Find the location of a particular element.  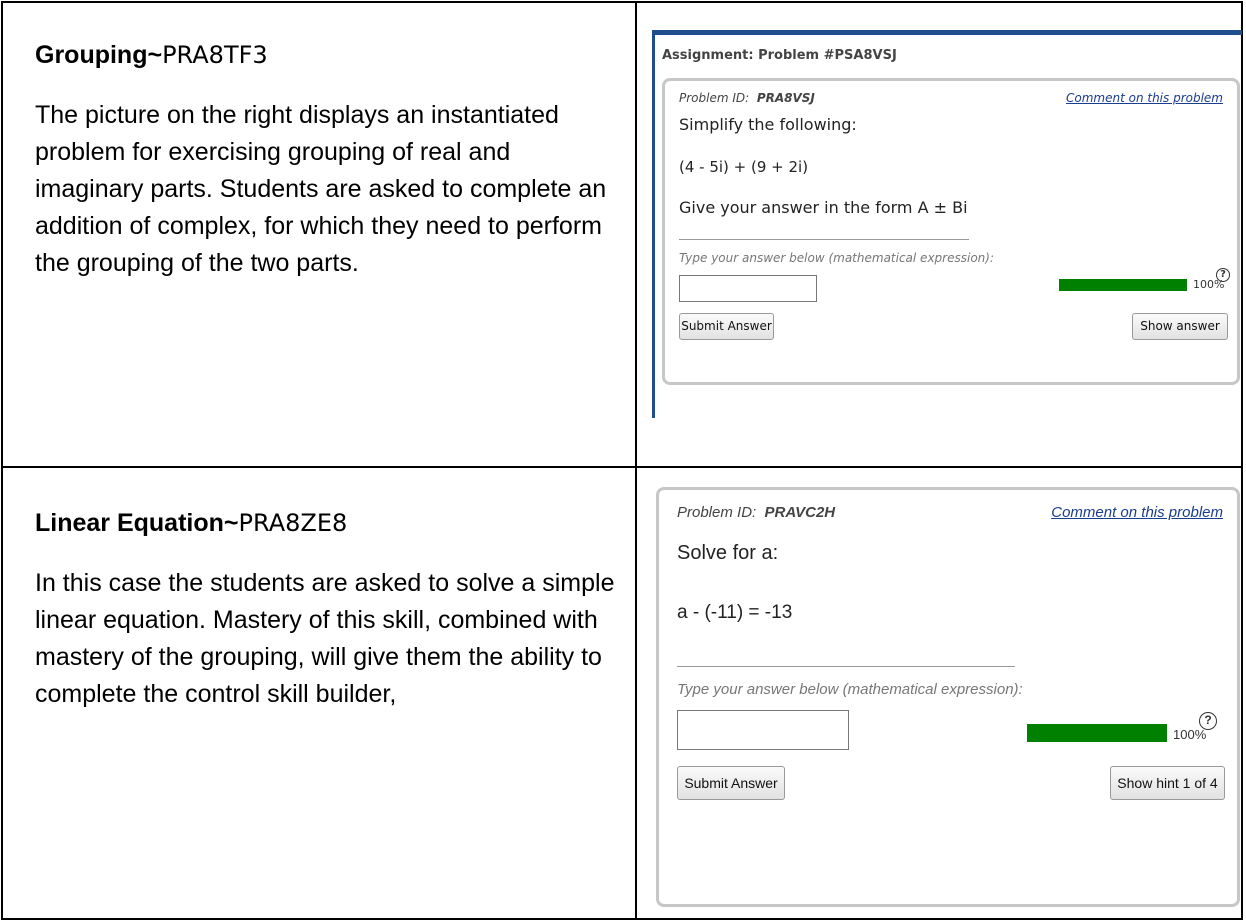

question-title: Solve for a: is located at coordinates (728, 553).